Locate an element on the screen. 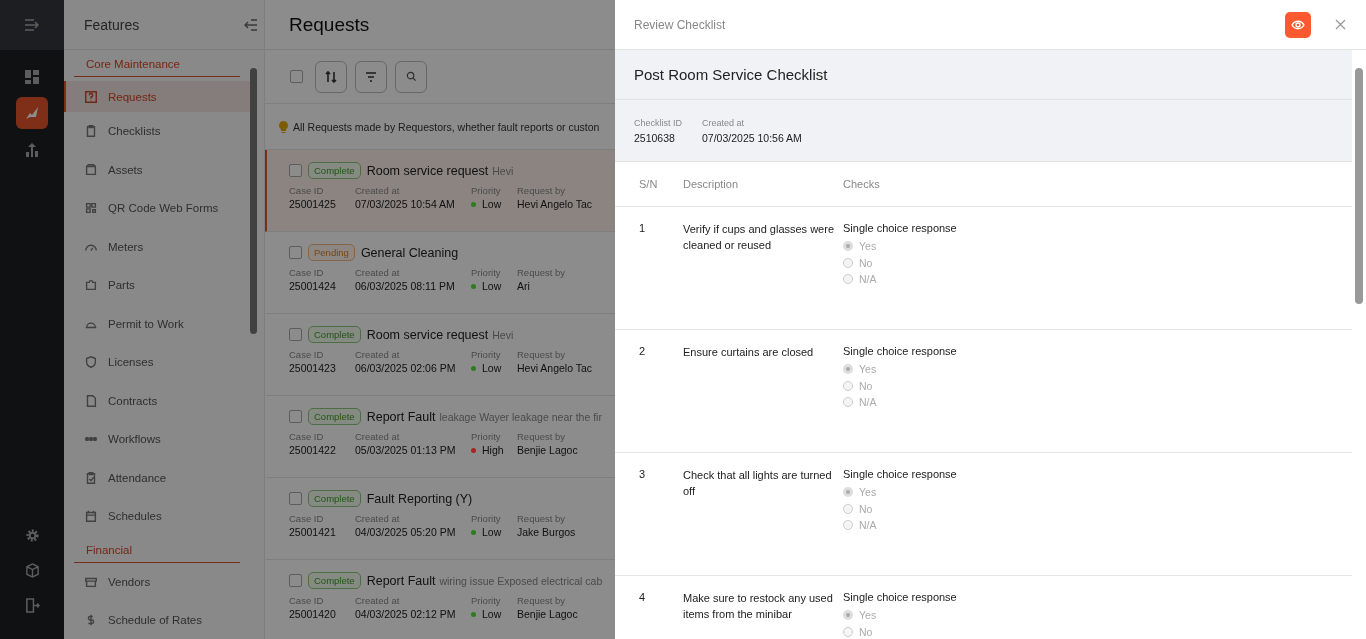  filter-button is located at coordinates (371, 76).